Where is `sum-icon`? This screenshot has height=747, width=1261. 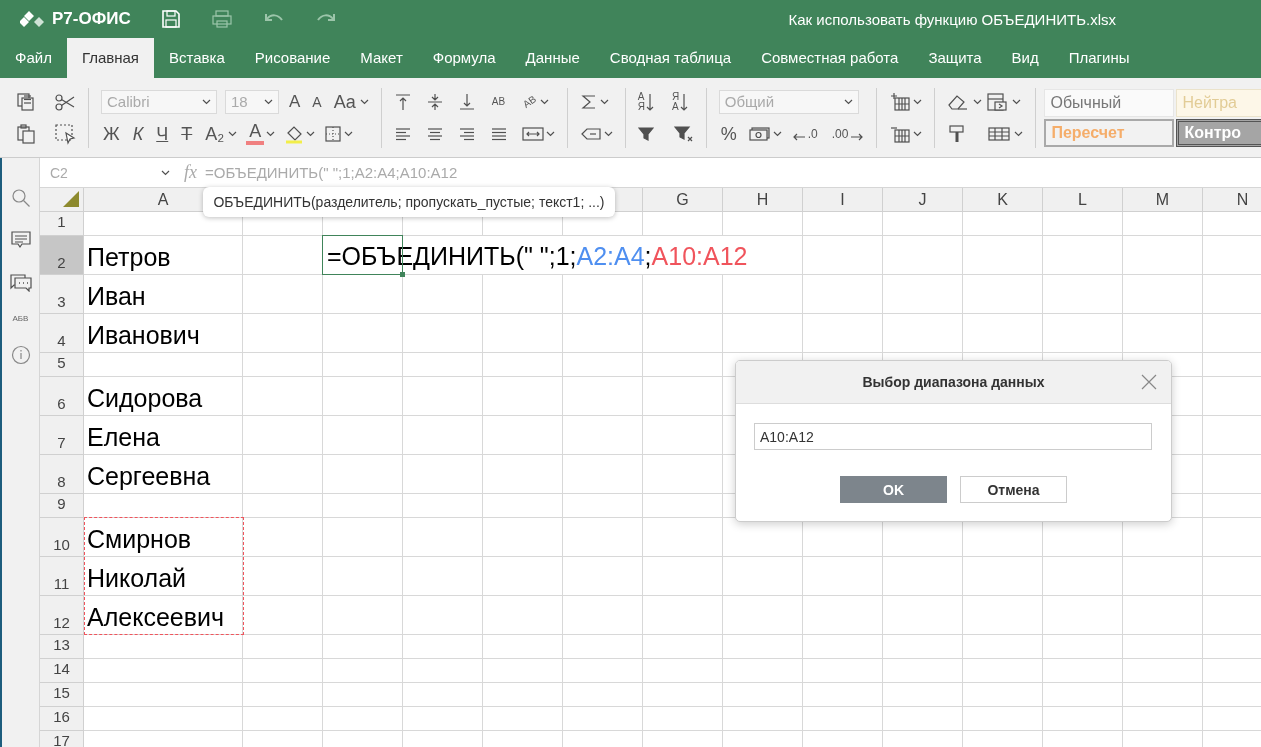
sum-icon is located at coordinates (588, 101).